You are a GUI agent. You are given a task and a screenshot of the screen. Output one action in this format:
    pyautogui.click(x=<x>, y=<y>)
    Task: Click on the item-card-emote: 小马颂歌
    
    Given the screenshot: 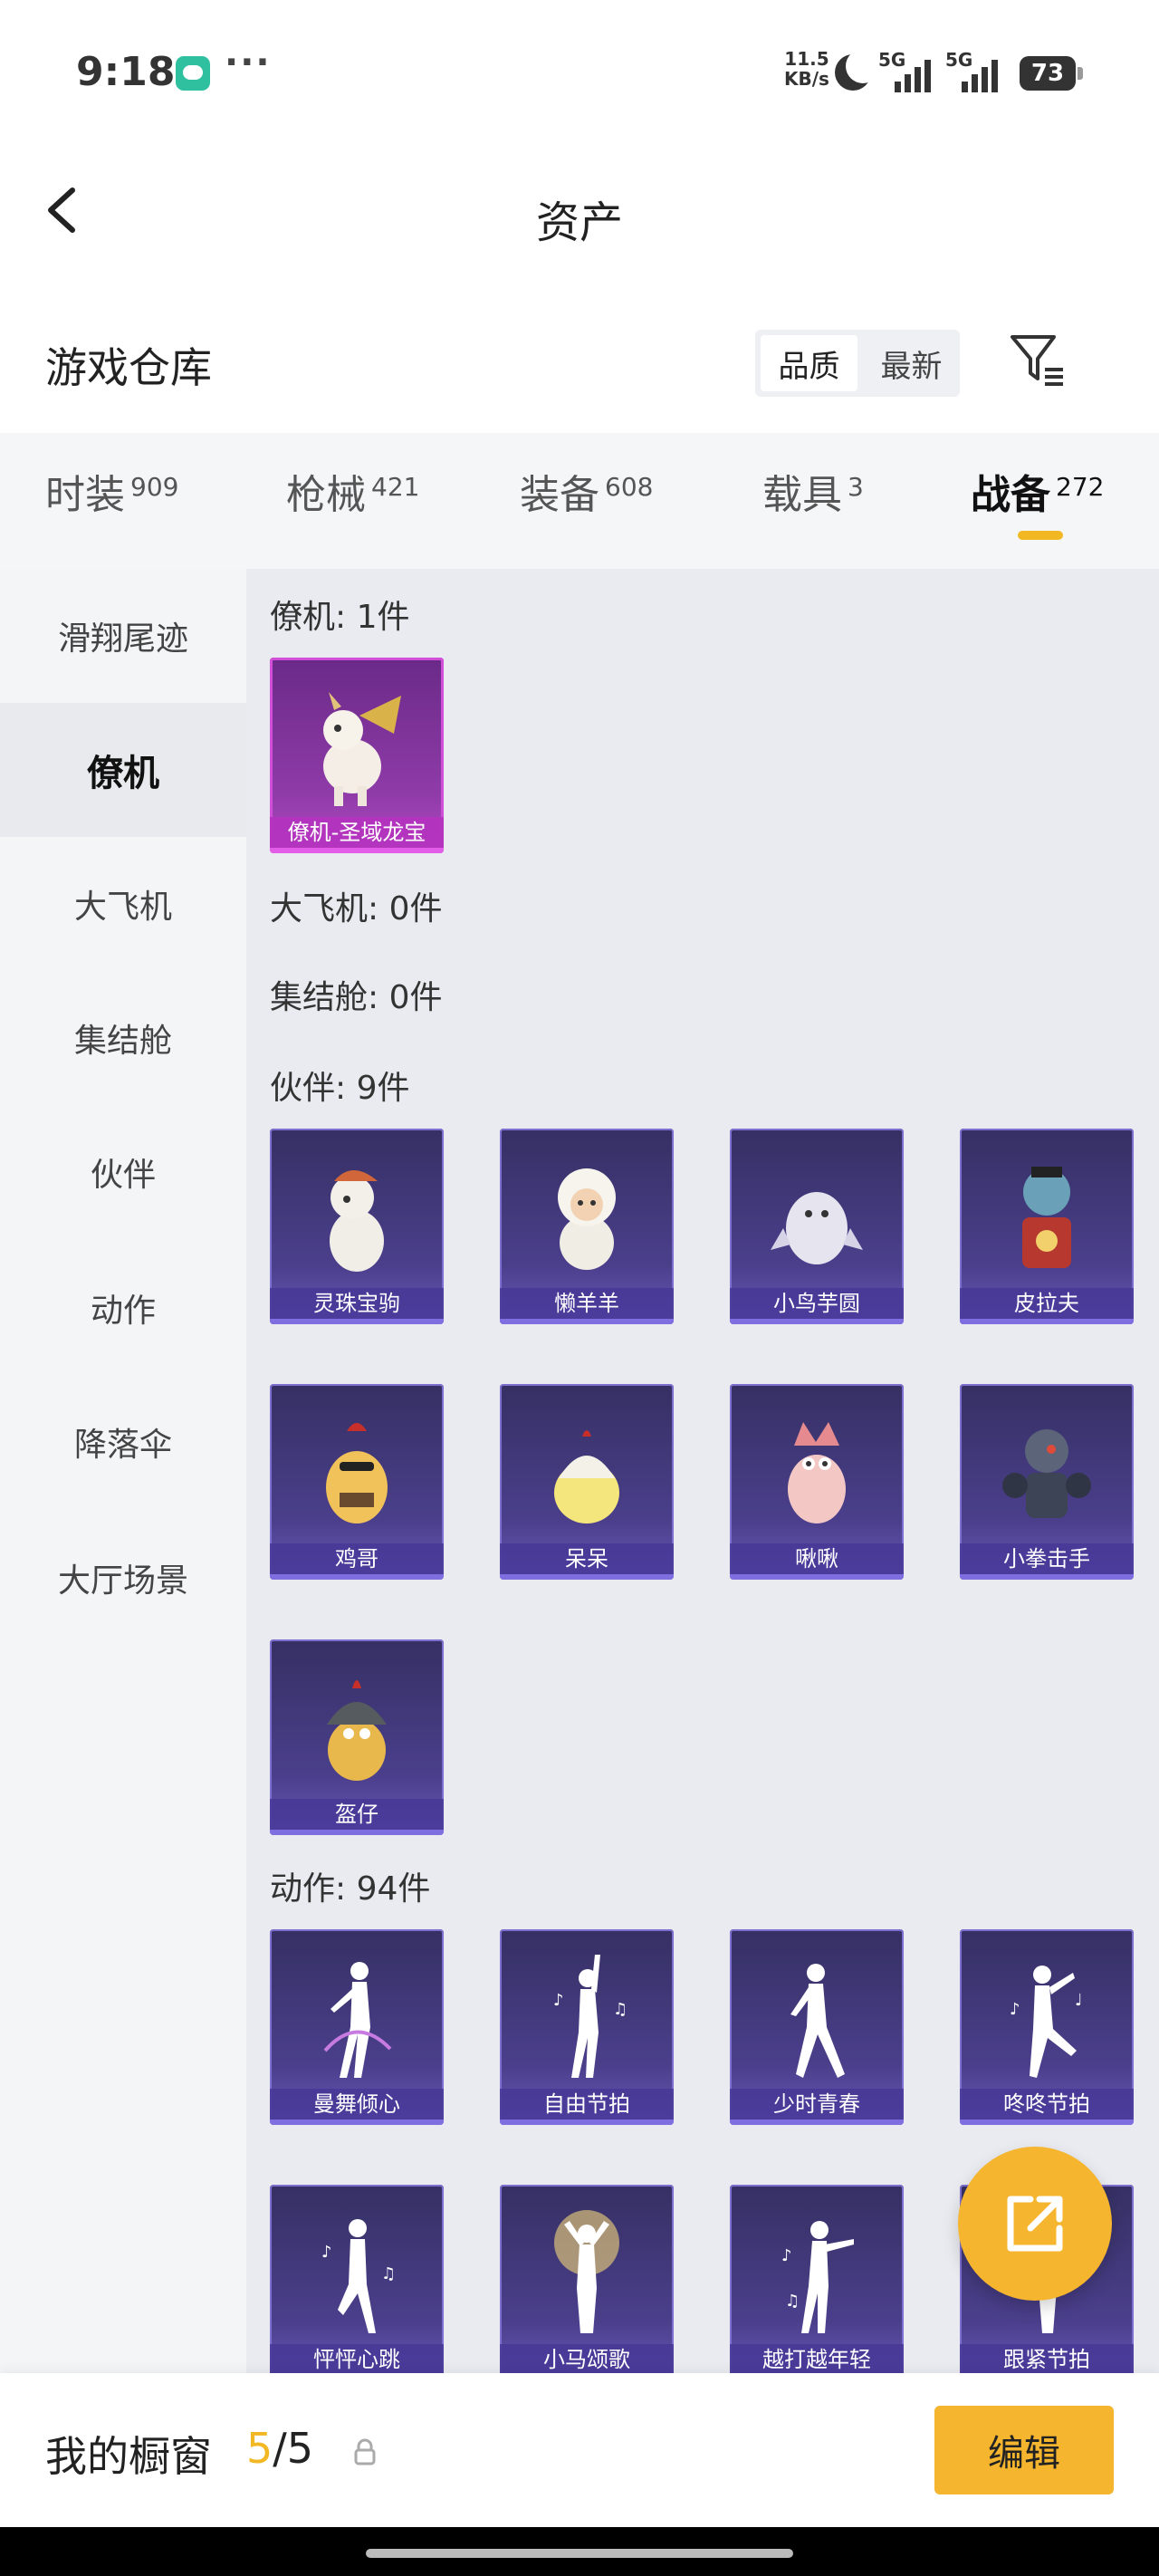 What is the action you would take?
    pyautogui.click(x=587, y=2282)
    